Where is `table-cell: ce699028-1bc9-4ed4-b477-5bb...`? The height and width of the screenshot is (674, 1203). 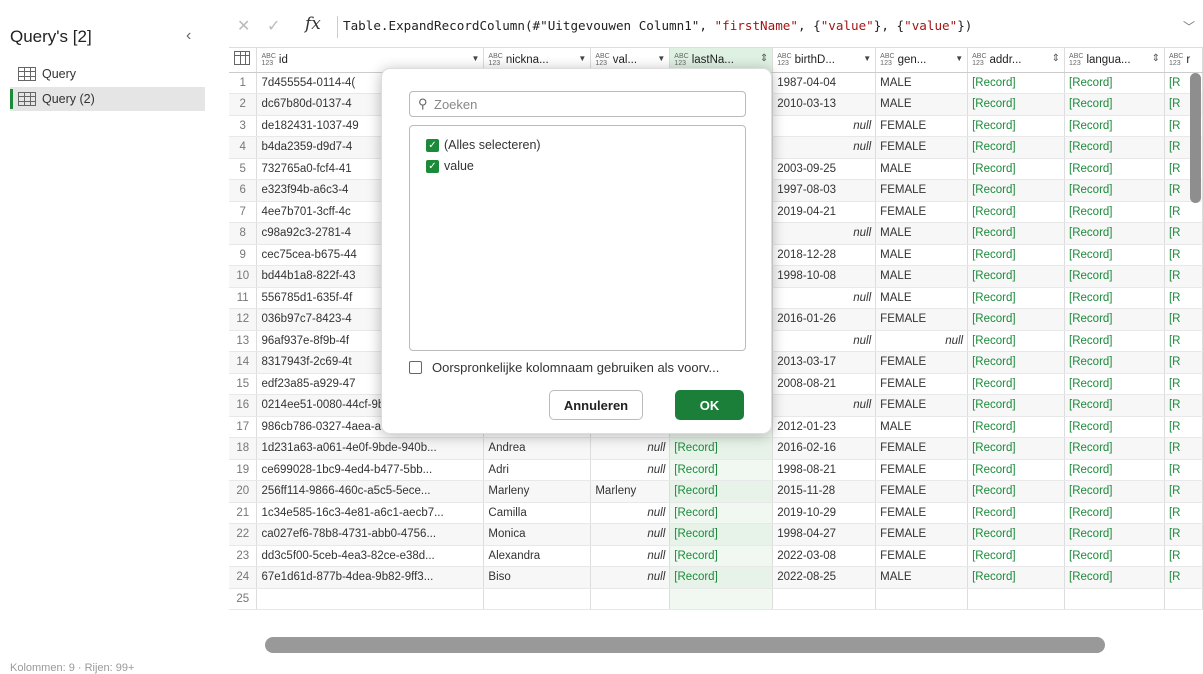
table-cell: ce699028-1bc9-4ed4-b477-5bb... is located at coordinates (370, 470).